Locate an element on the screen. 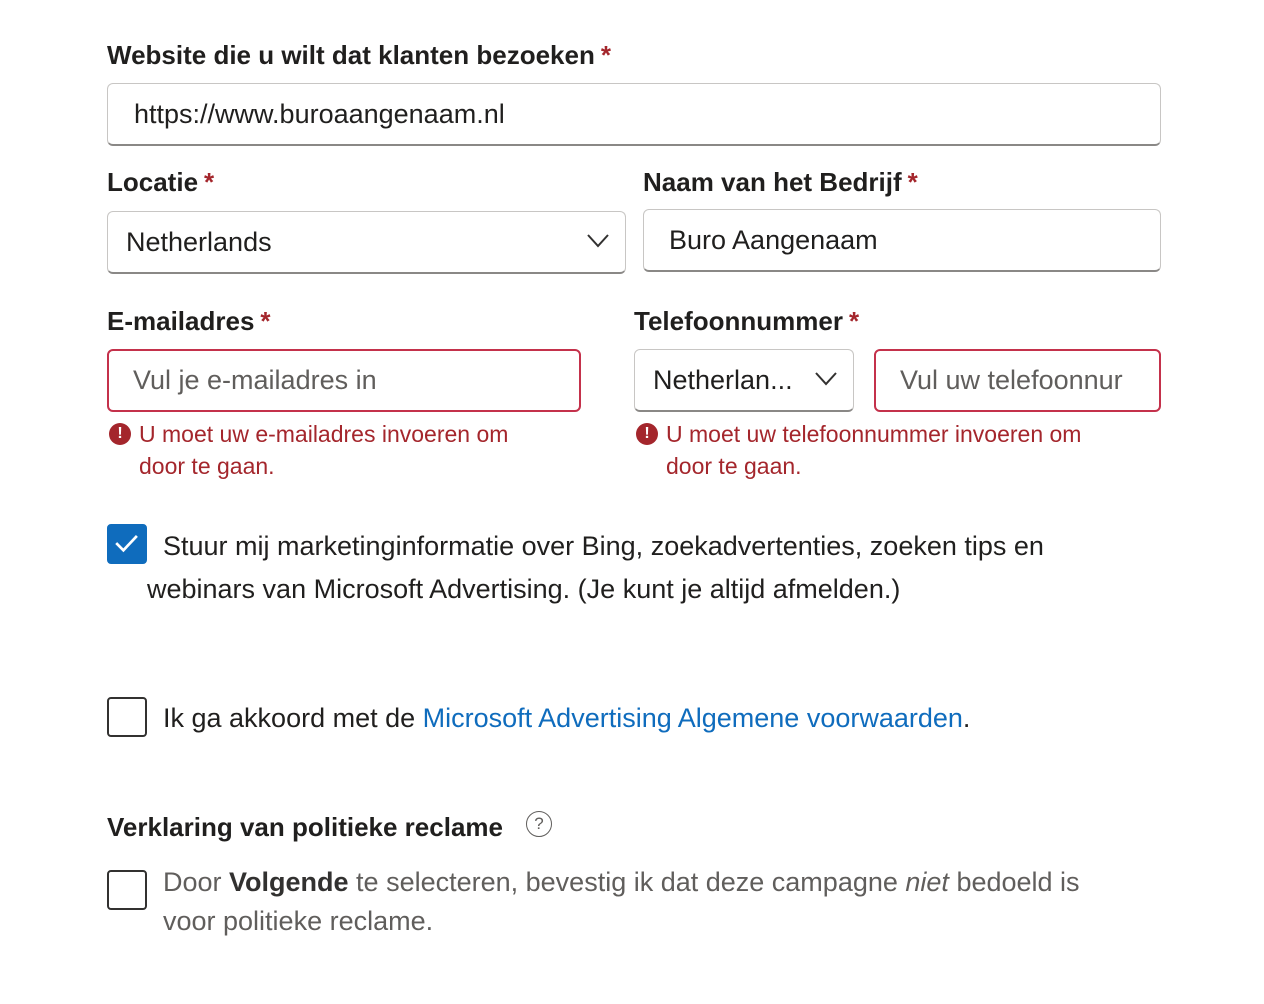 This screenshot has height=1004, width=1264. political-text-part: bedoeld is is located at coordinates (1014, 882).